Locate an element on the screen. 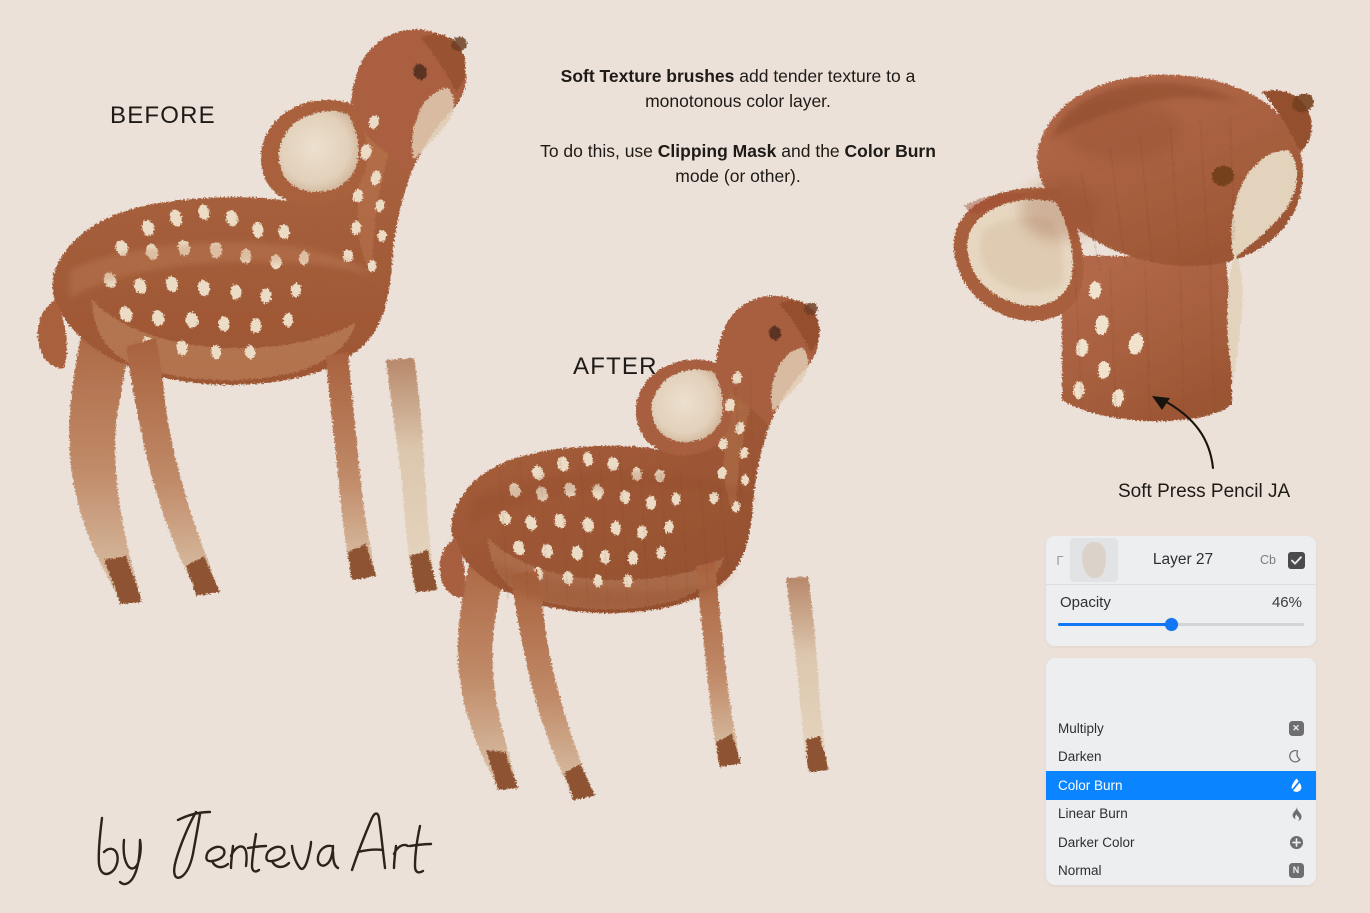 The width and height of the screenshot is (1370, 913). instruction-spacer is located at coordinates (738, 126).